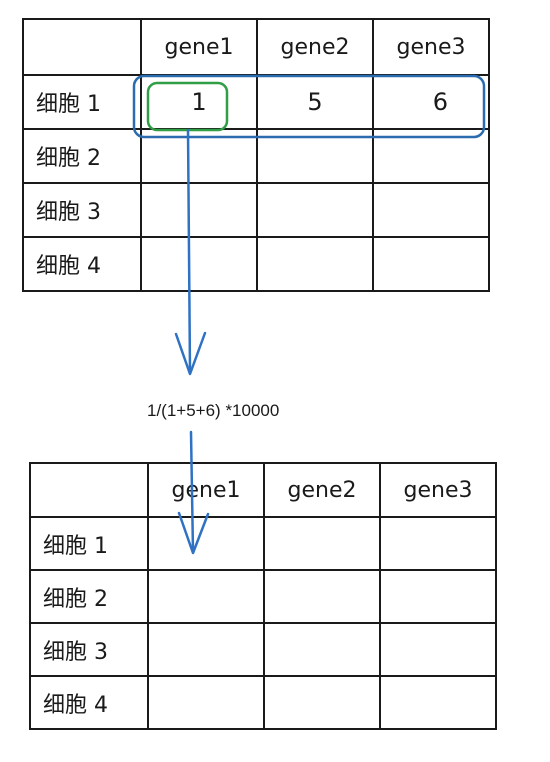  What do you see at coordinates (213, 410) in the screenshot?
I see `normalization-formula: 1/(1+5+6) *10000` at bounding box center [213, 410].